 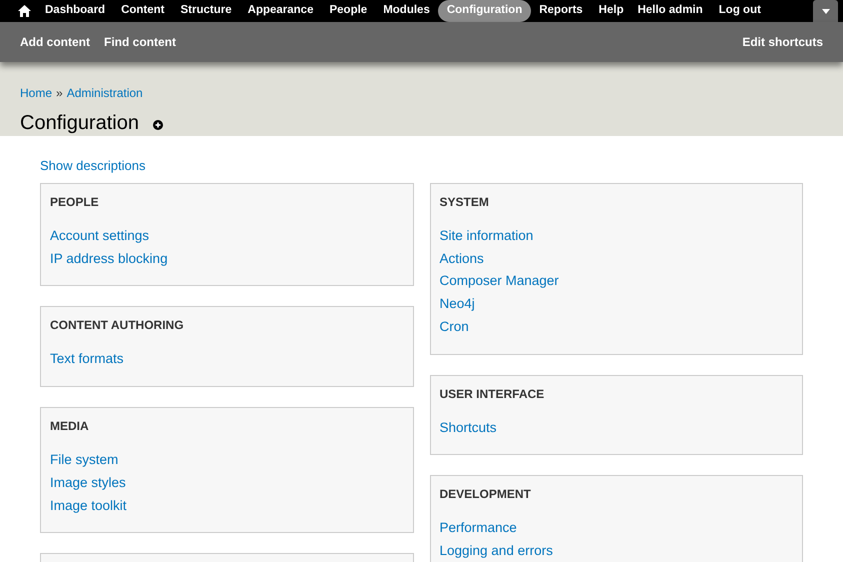 What do you see at coordinates (70, 426) in the screenshot?
I see `panel-title: MEDIA` at bounding box center [70, 426].